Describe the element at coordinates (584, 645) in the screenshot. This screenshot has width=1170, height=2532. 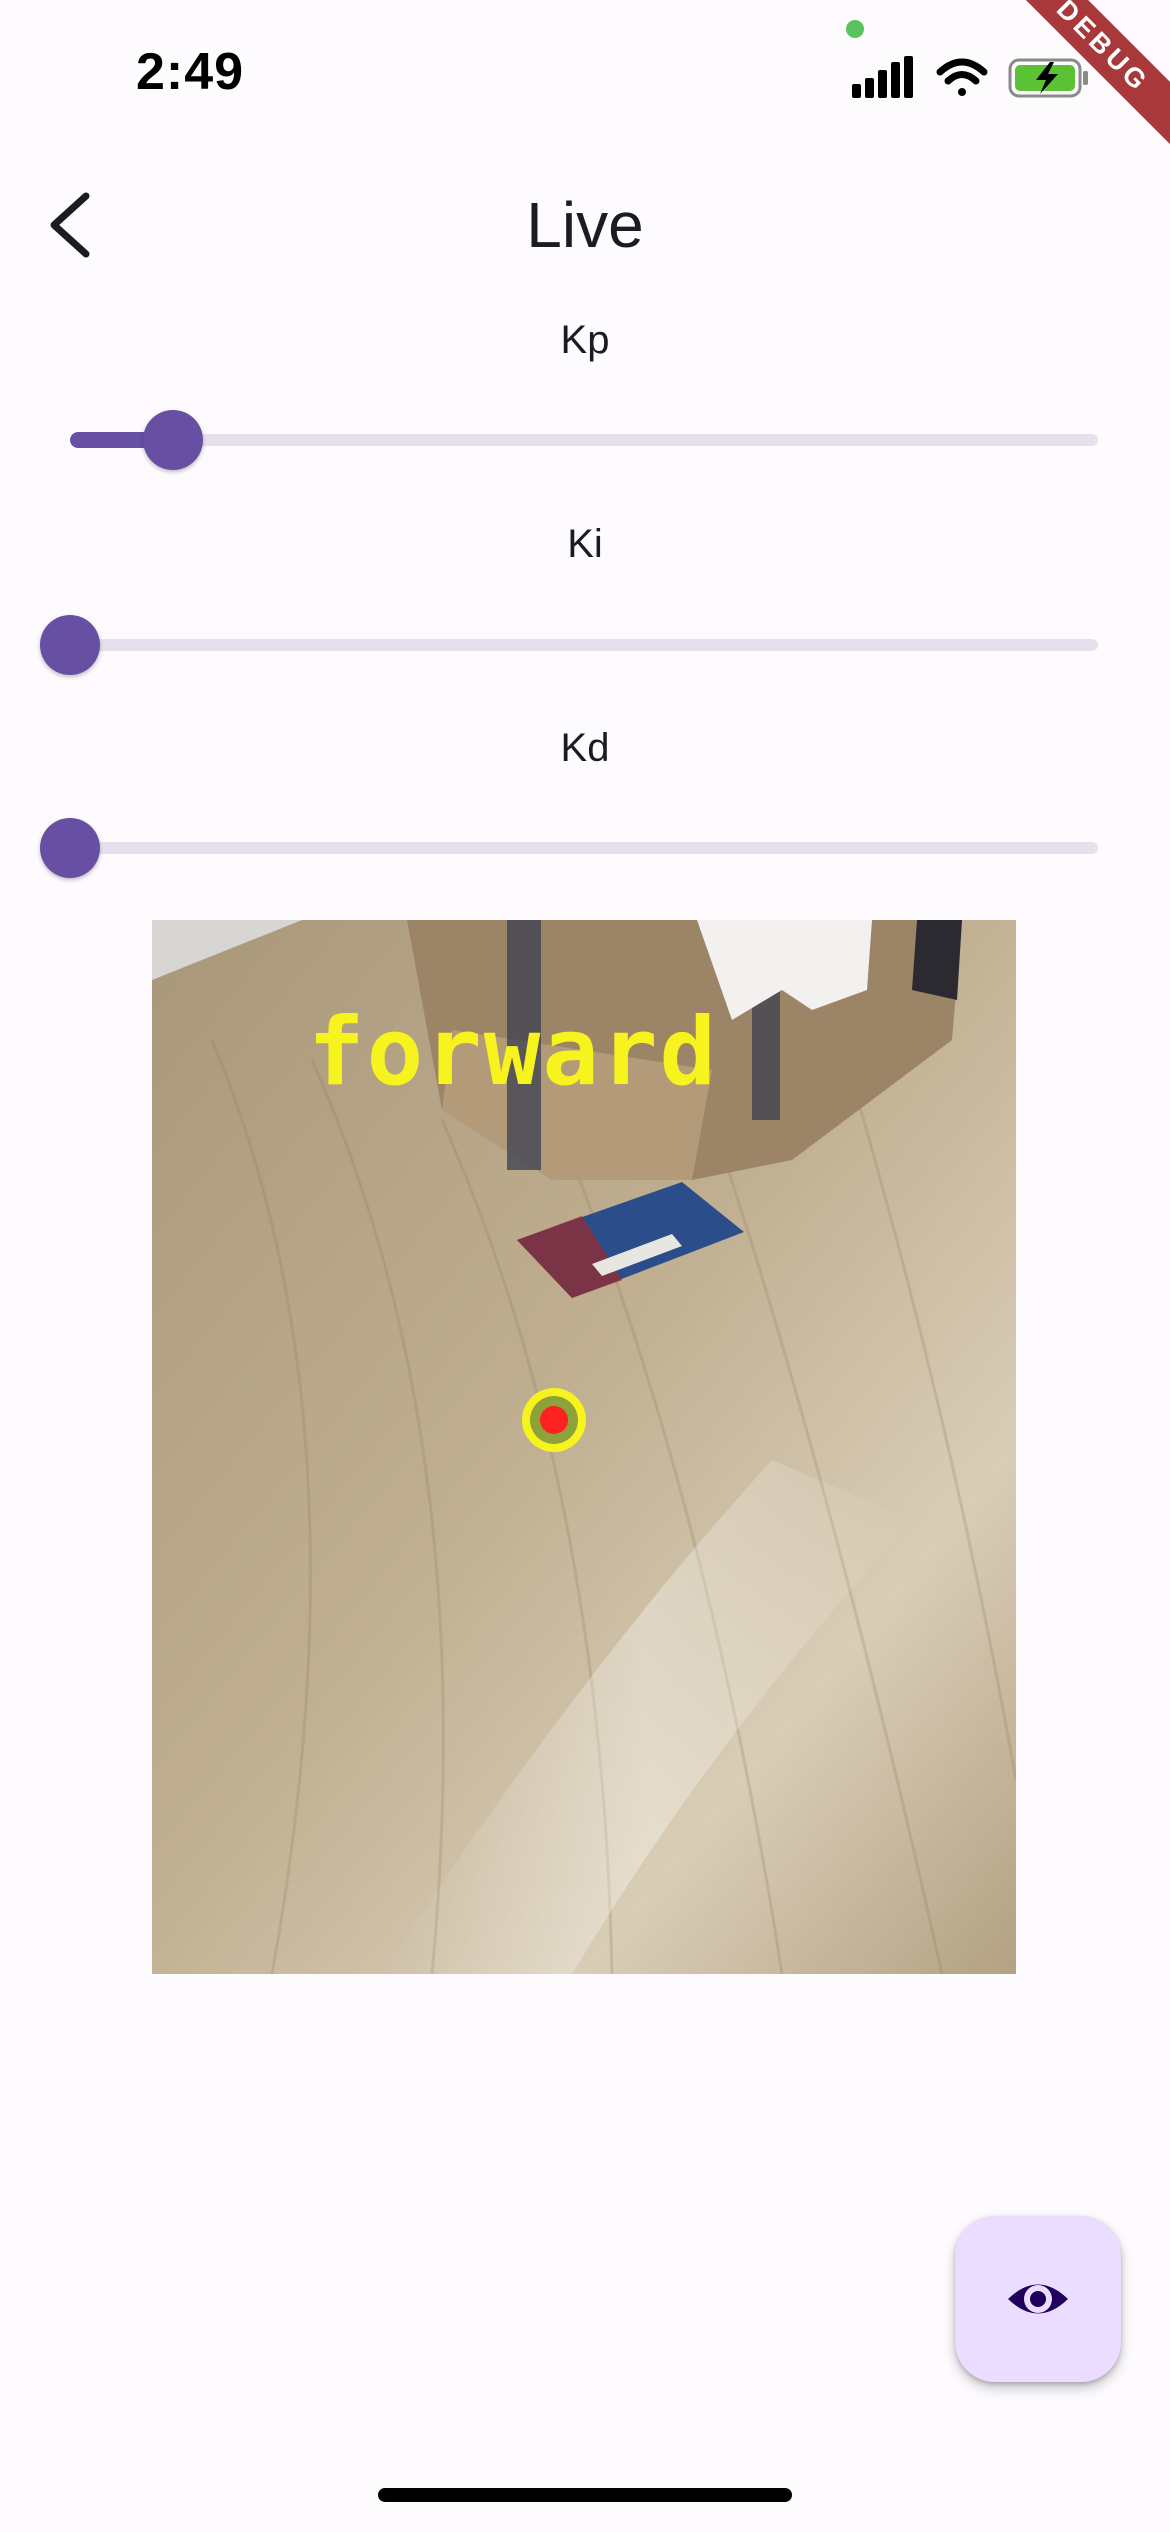
I see `ki-slider-track` at that location.